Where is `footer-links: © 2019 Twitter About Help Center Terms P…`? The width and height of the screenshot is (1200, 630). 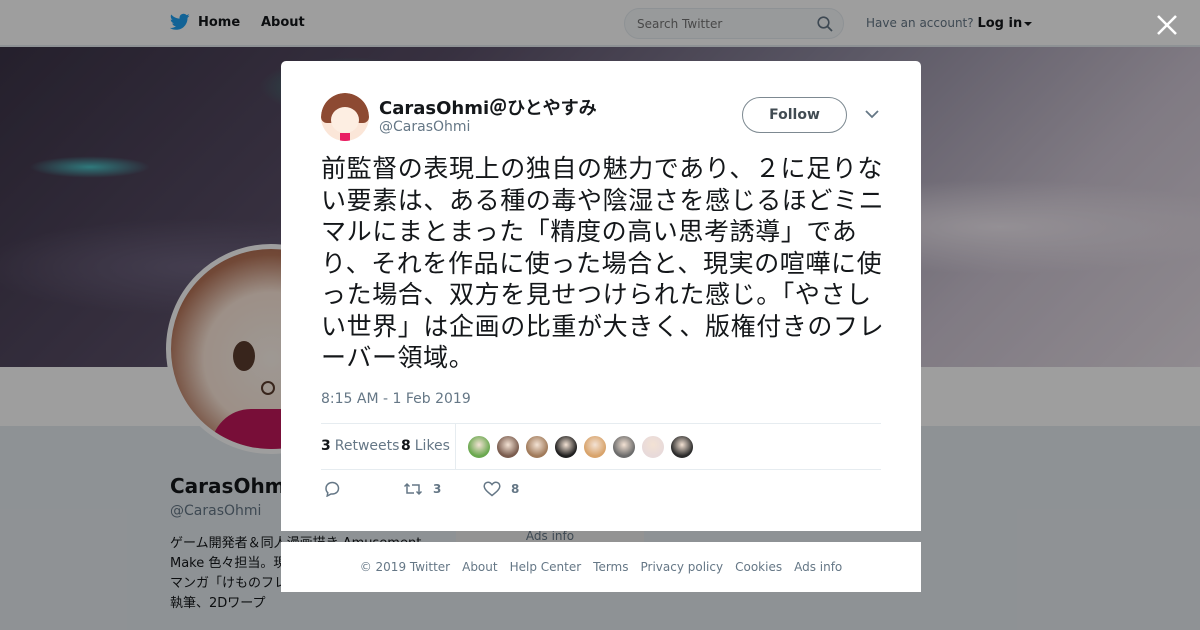 footer-links: © 2019 Twitter About Help Center Terms P… is located at coordinates (601, 567).